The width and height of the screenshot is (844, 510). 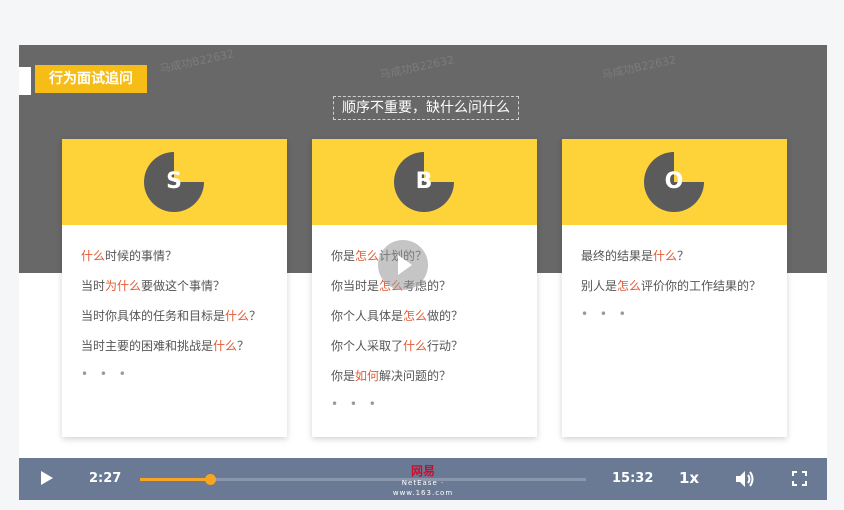 I want to click on pie-emblem-icon: S, so click(x=175, y=182).